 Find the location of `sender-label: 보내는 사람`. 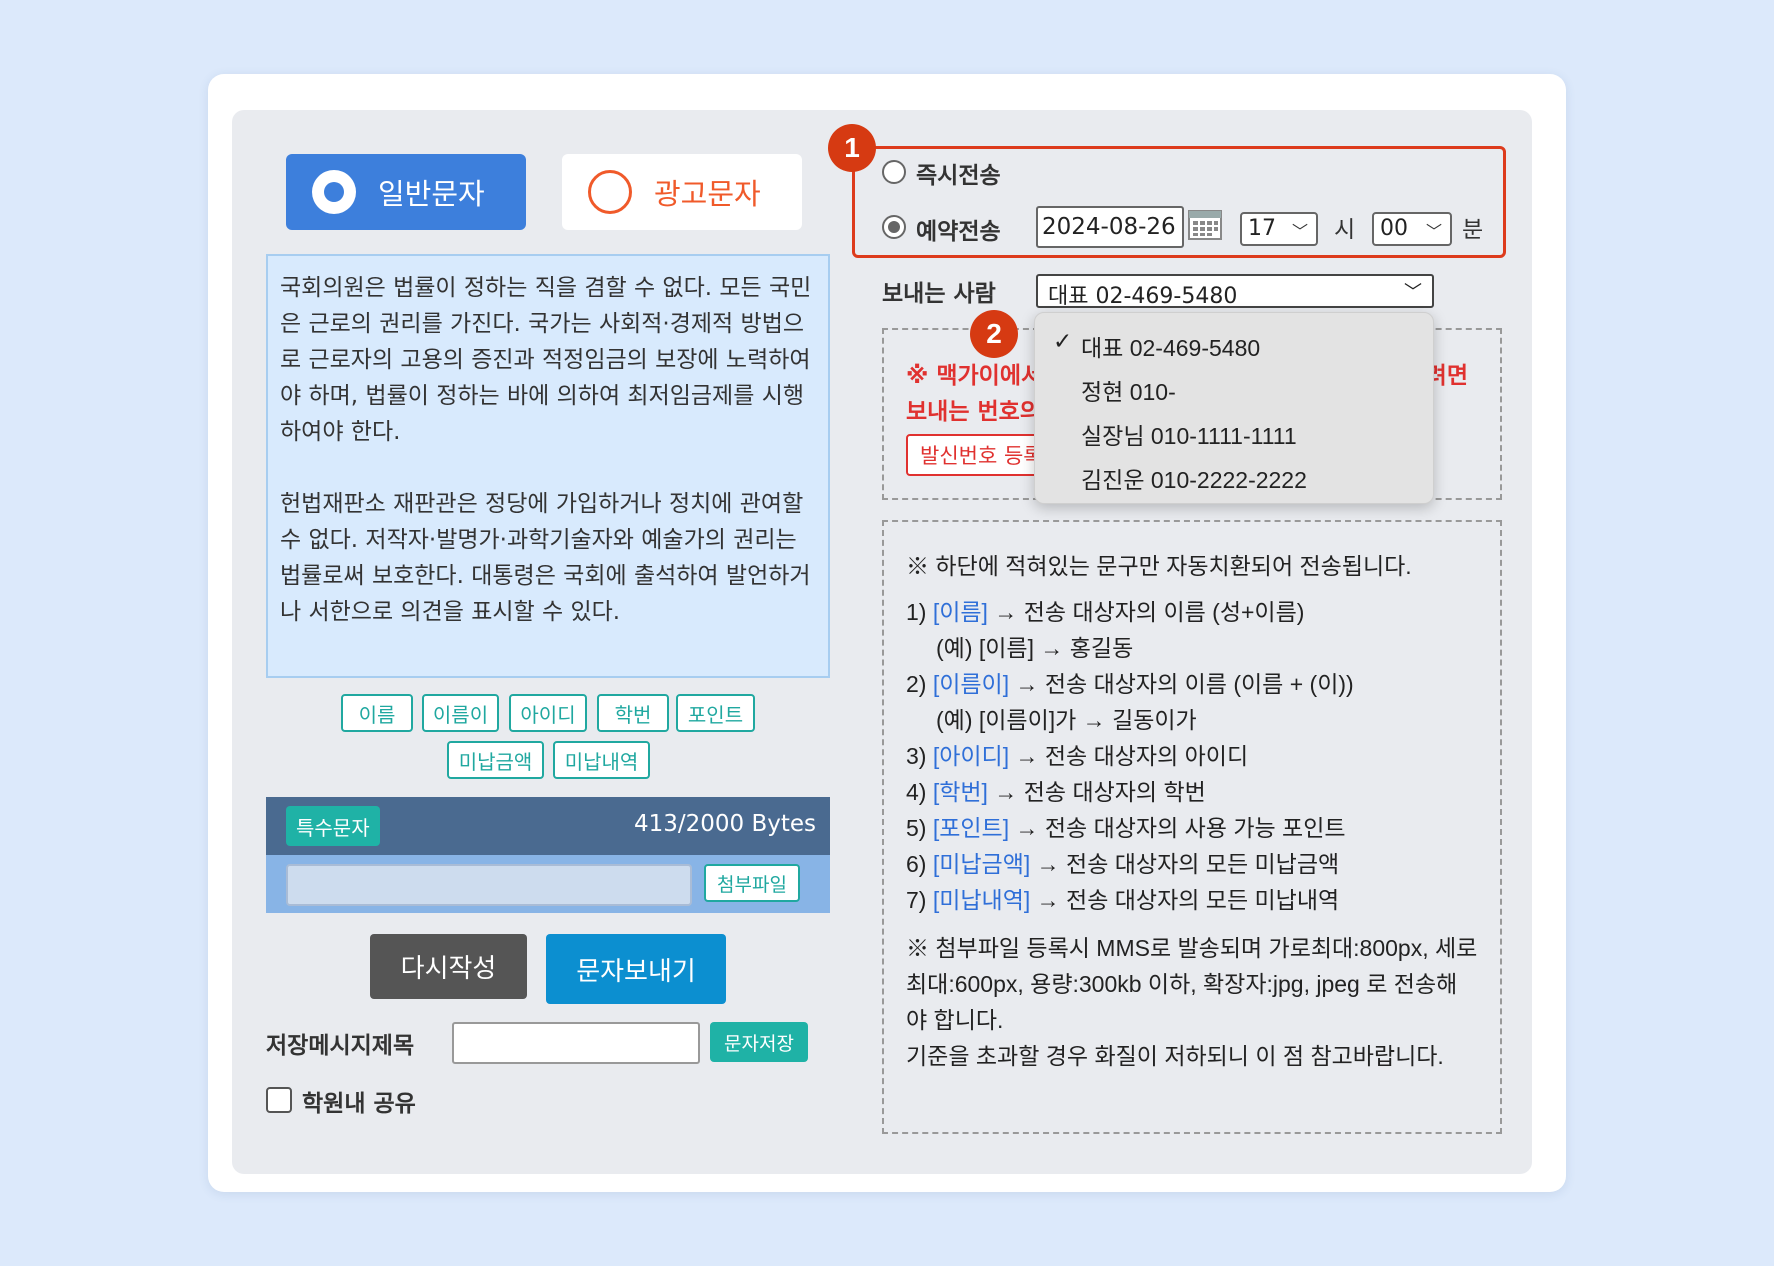

sender-label: 보내는 사람 is located at coordinates (939, 294).